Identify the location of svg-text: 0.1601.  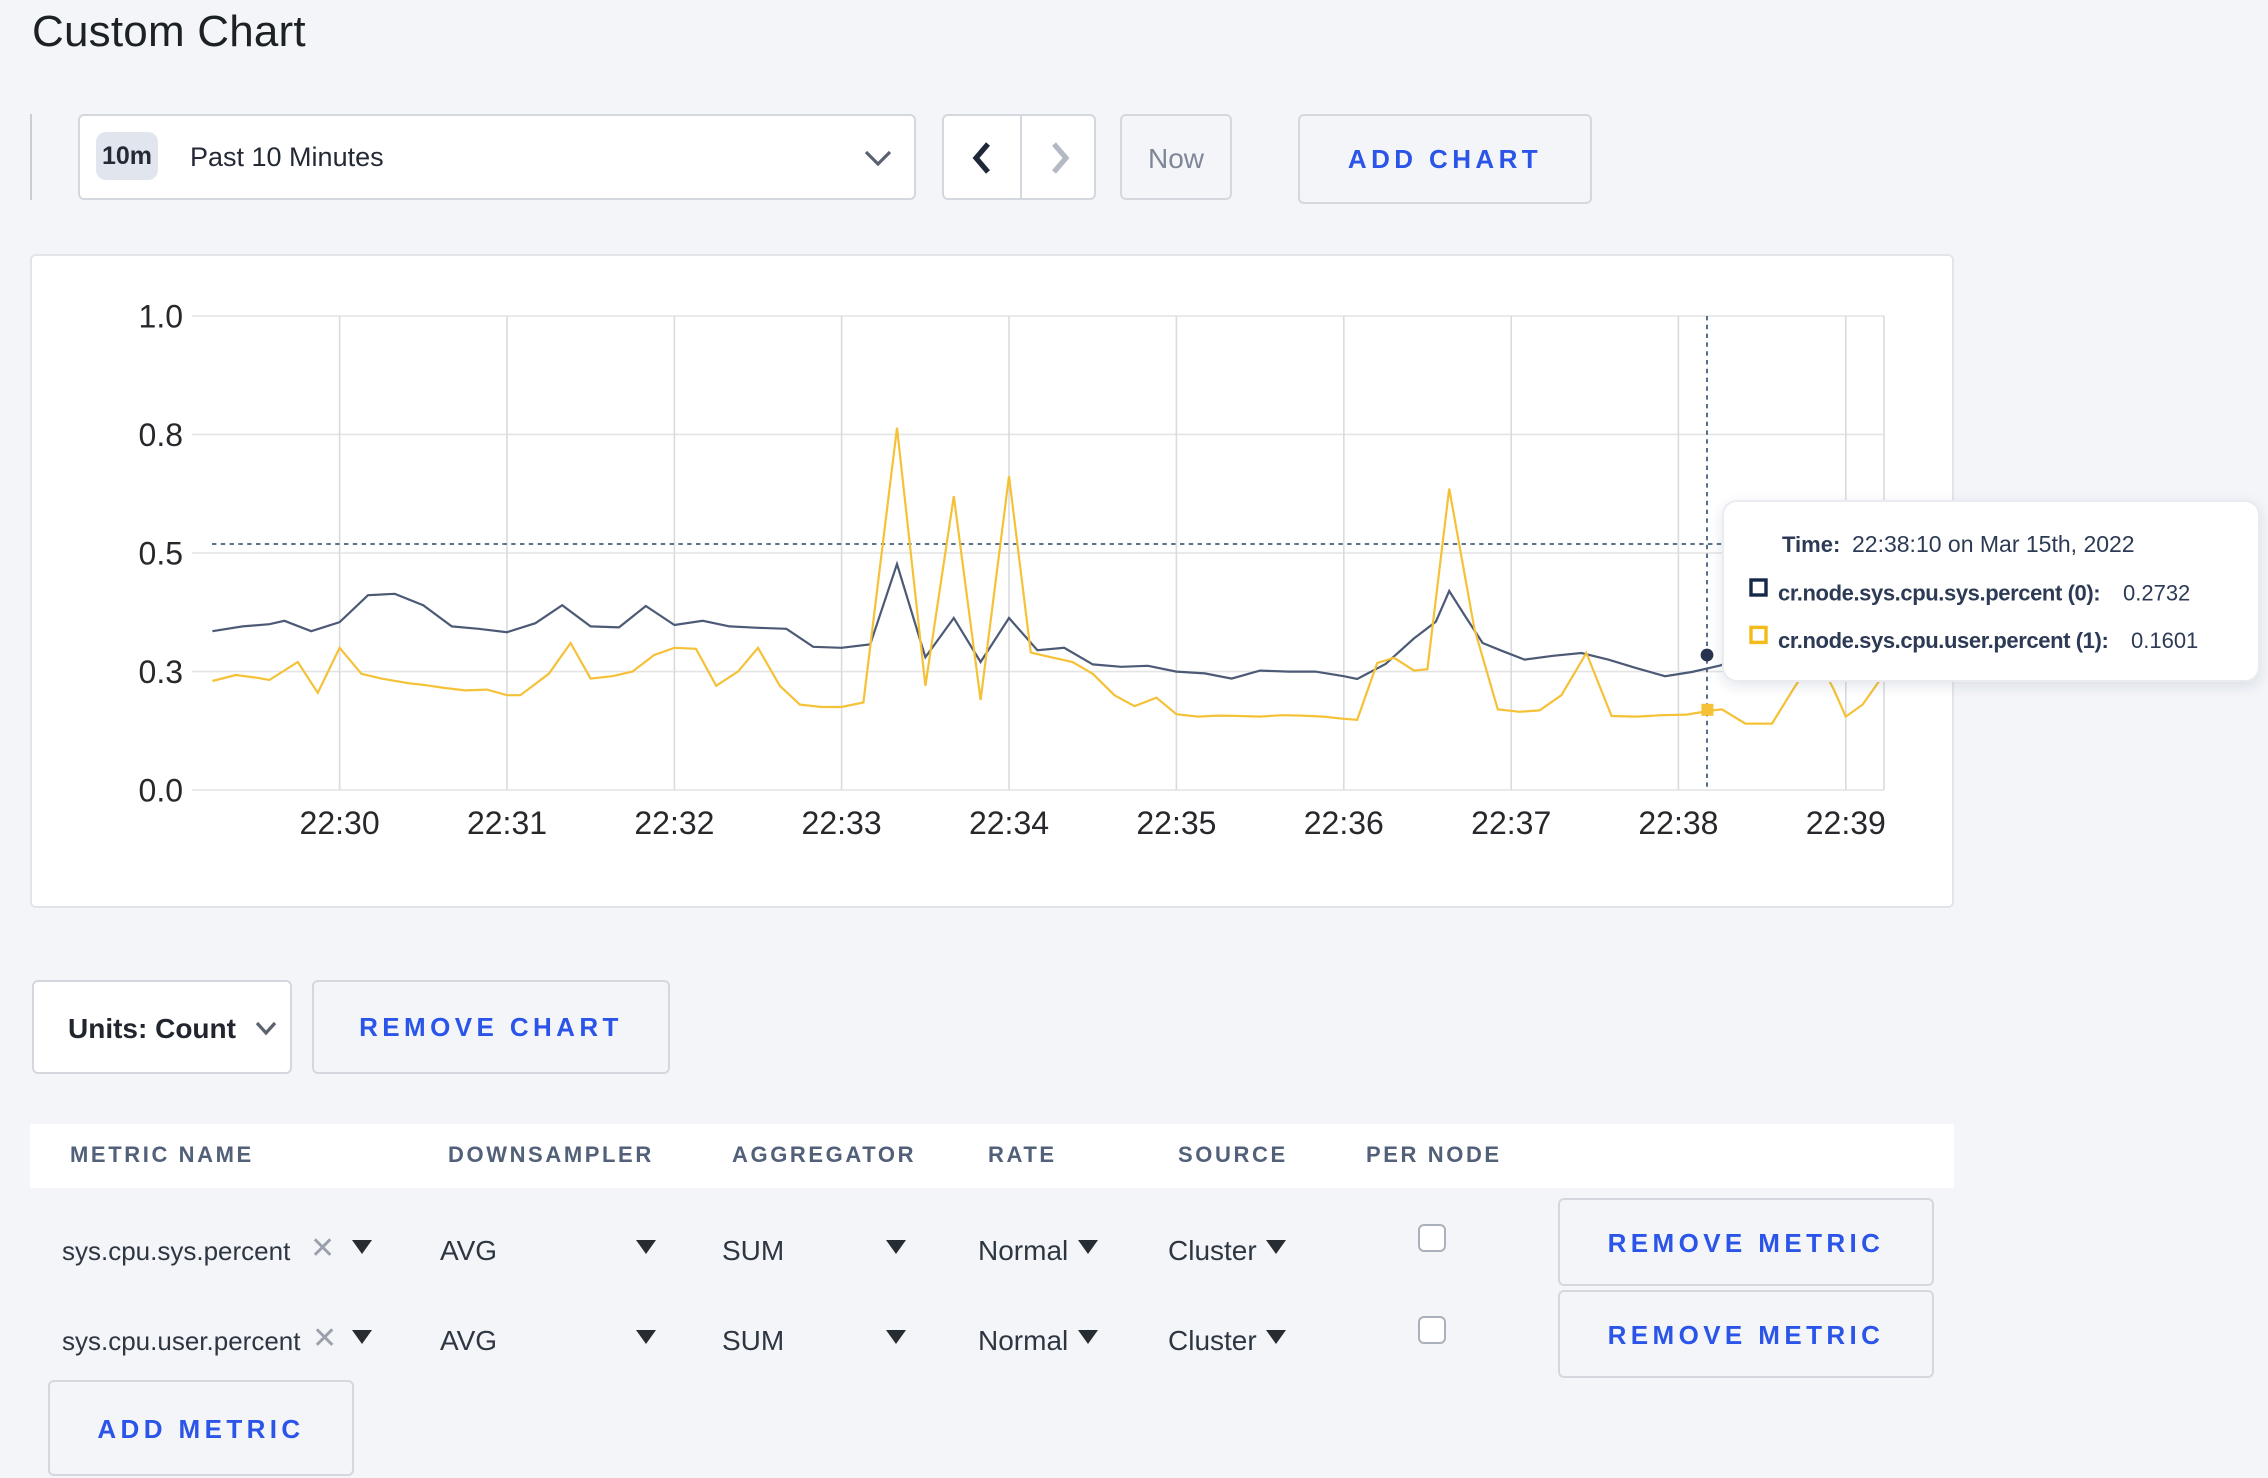
(2164, 640).